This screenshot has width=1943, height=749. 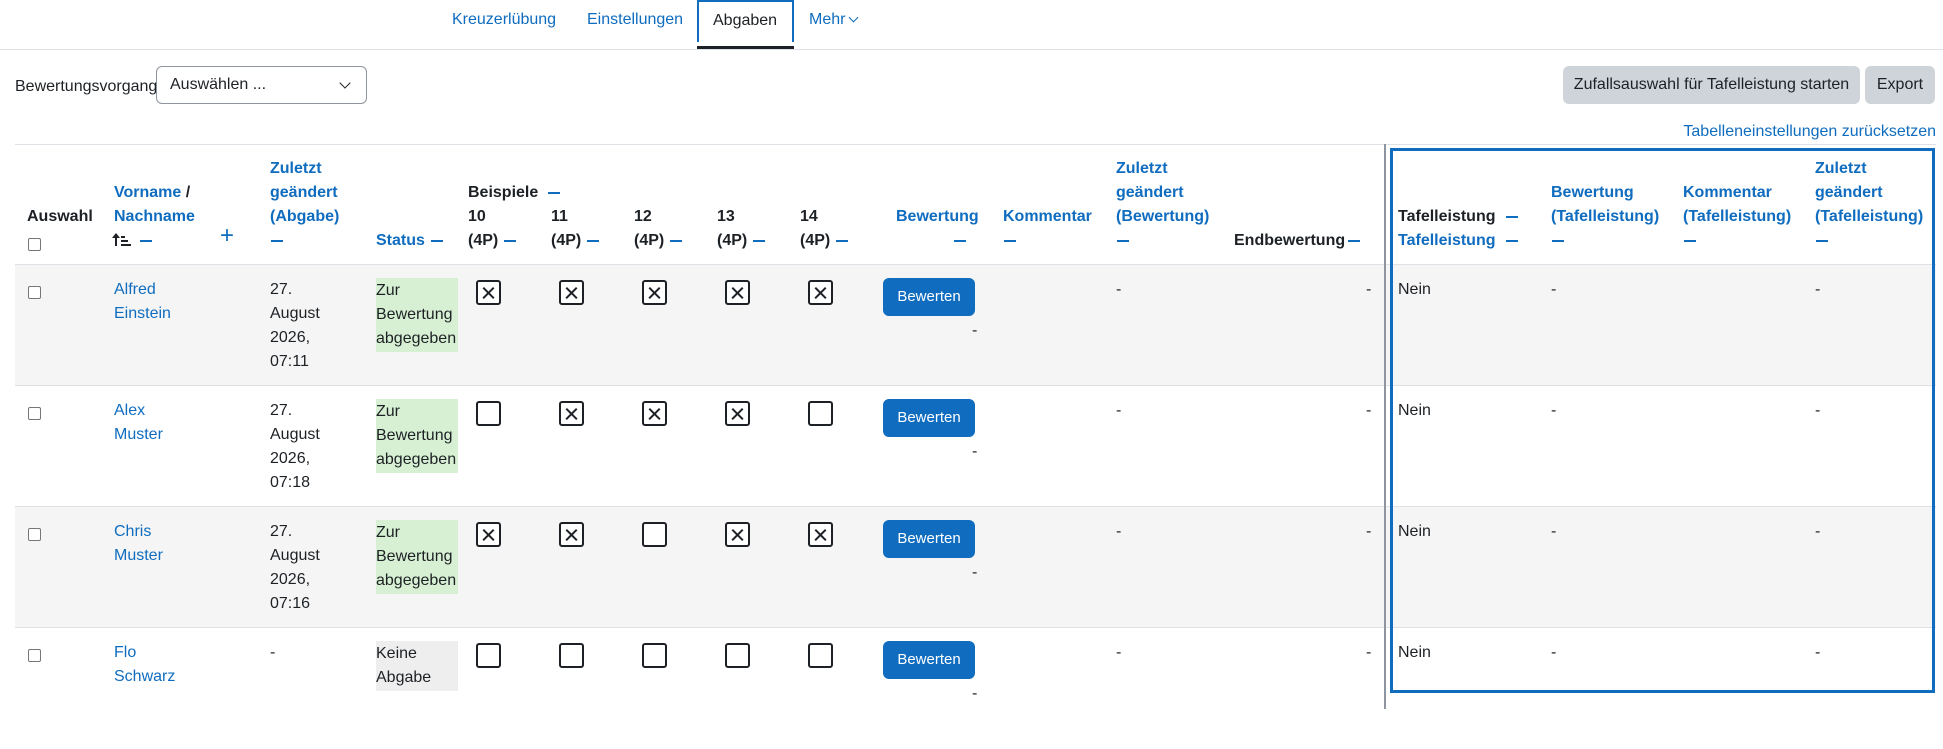 What do you see at coordinates (1162, 205) in the screenshot?
I see `header-zuletzt-bewertung: Zuletzt geändert (Bewertung)` at bounding box center [1162, 205].